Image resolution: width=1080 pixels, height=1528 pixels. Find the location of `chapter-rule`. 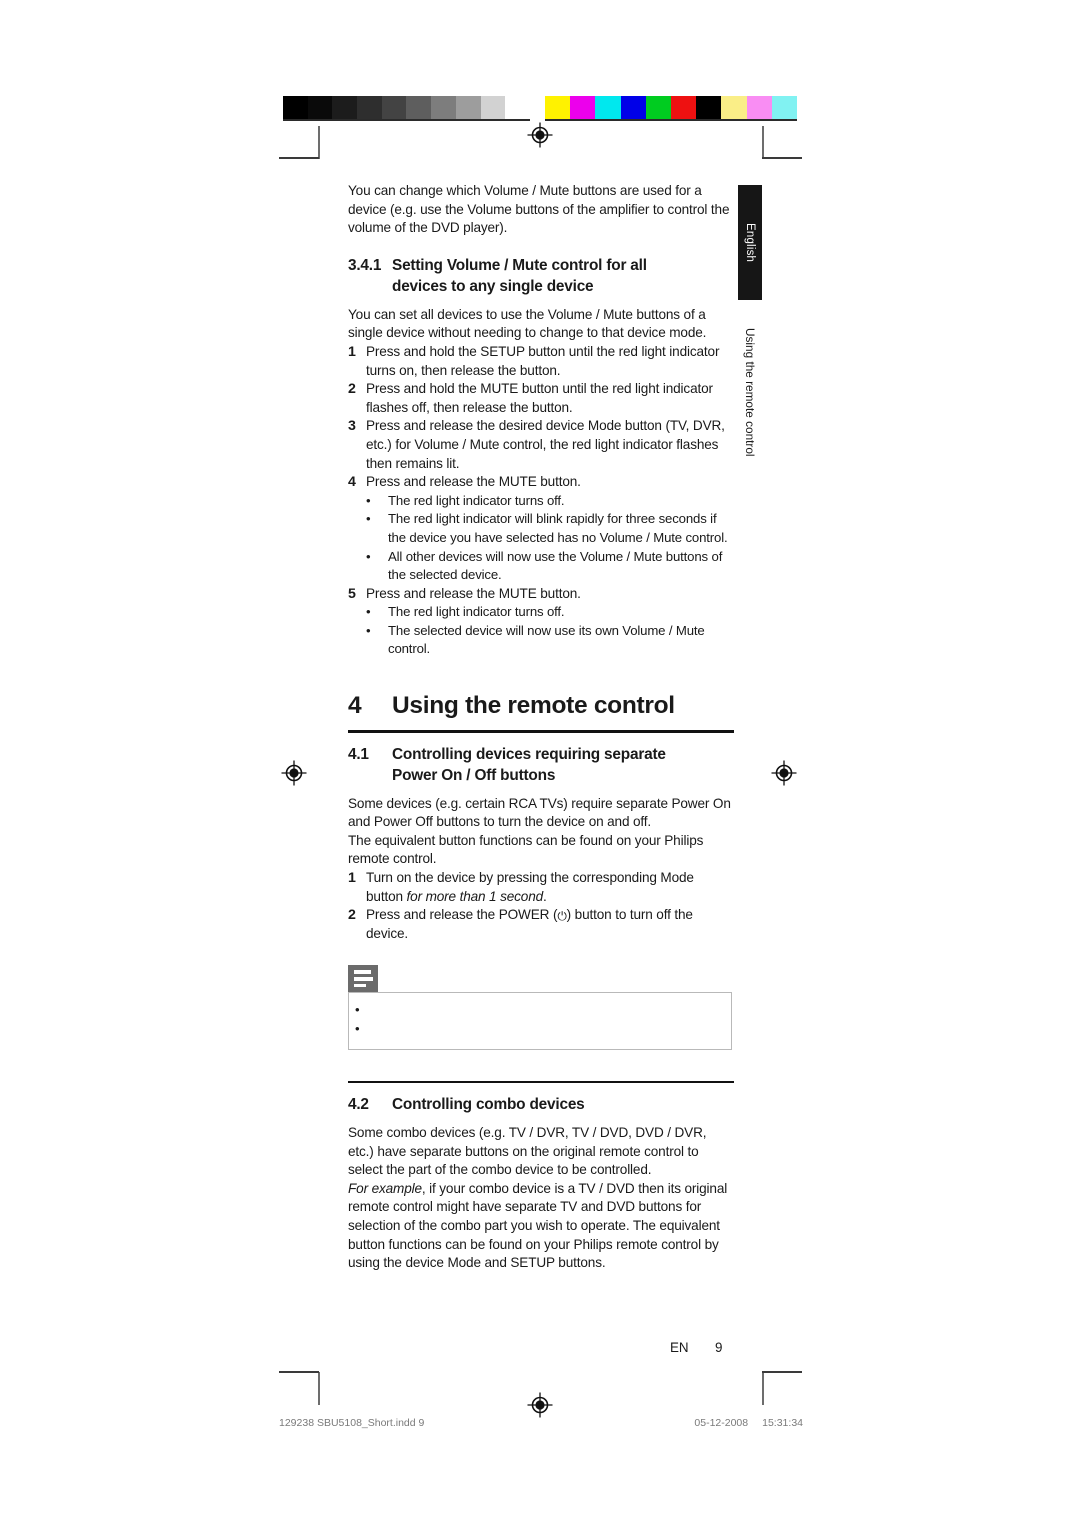

chapter-rule is located at coordinates (541, 731).